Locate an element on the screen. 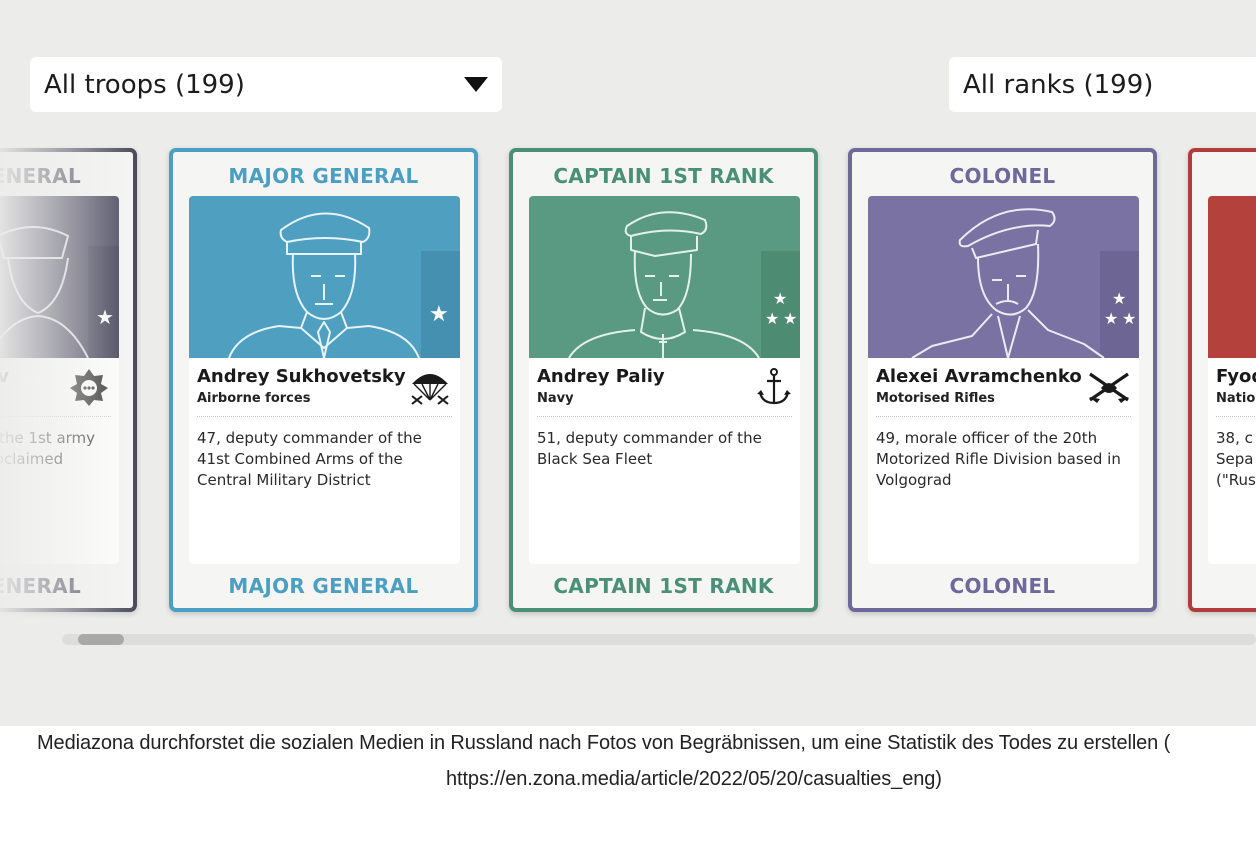  ranks-filter-label: All ranks (199) is located at coordinates (1058, 84).